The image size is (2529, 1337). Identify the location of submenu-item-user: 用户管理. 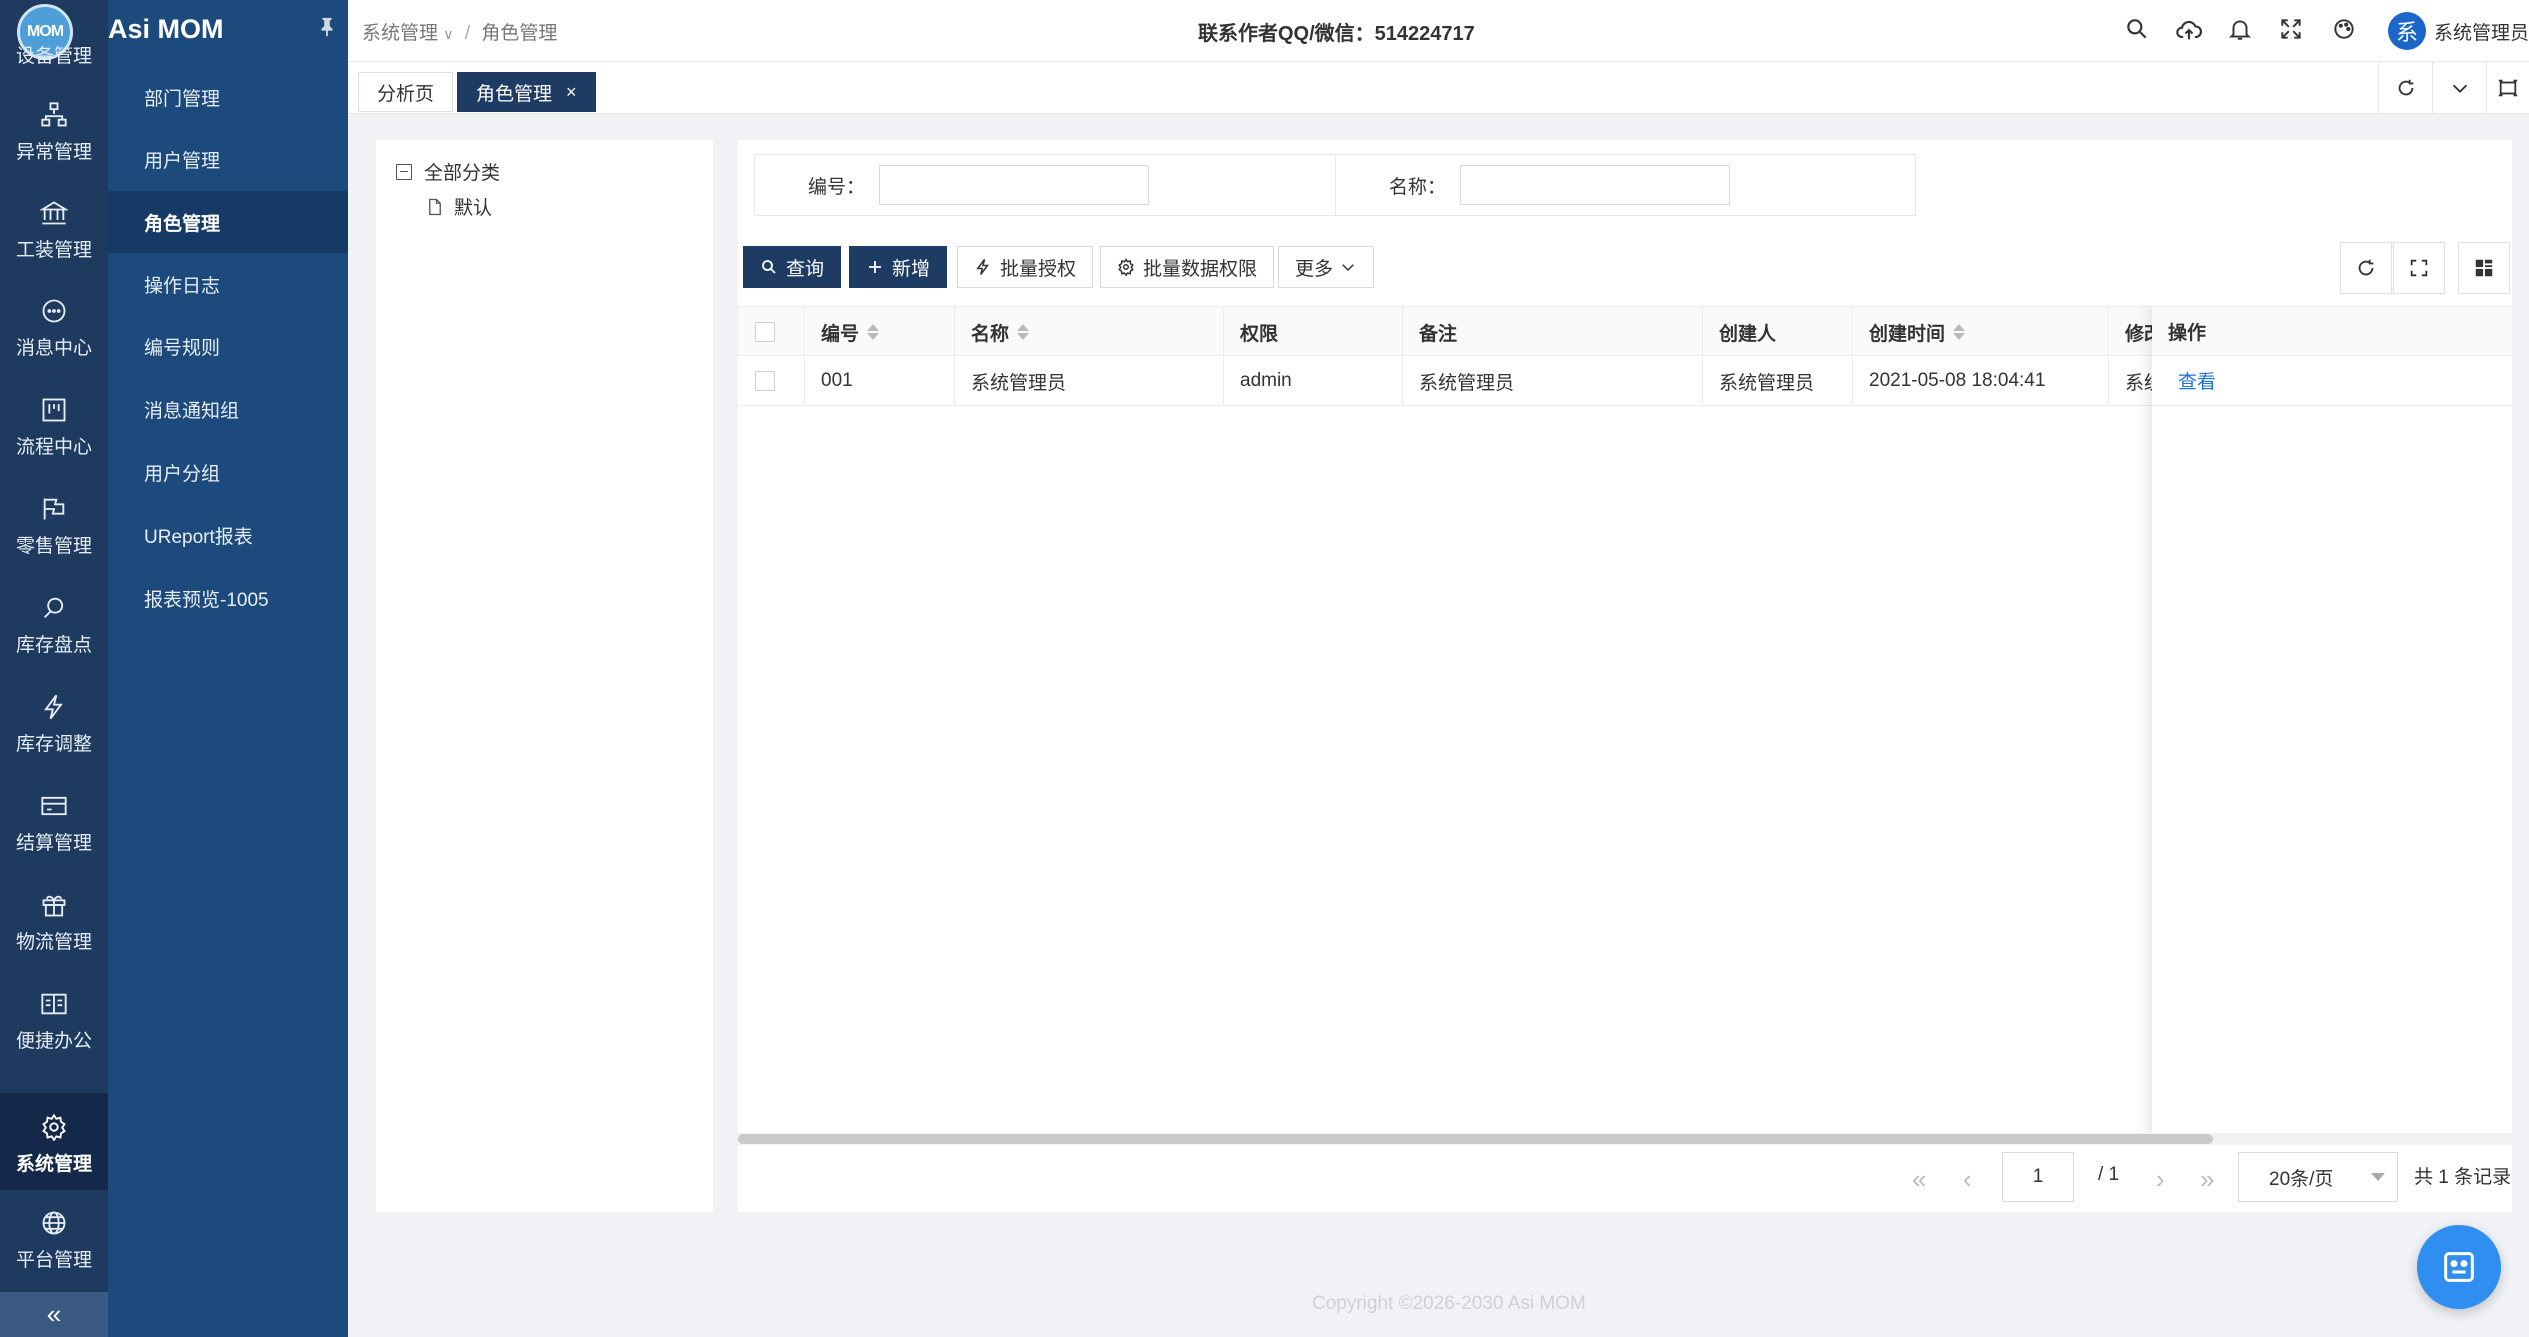
(228, 159).